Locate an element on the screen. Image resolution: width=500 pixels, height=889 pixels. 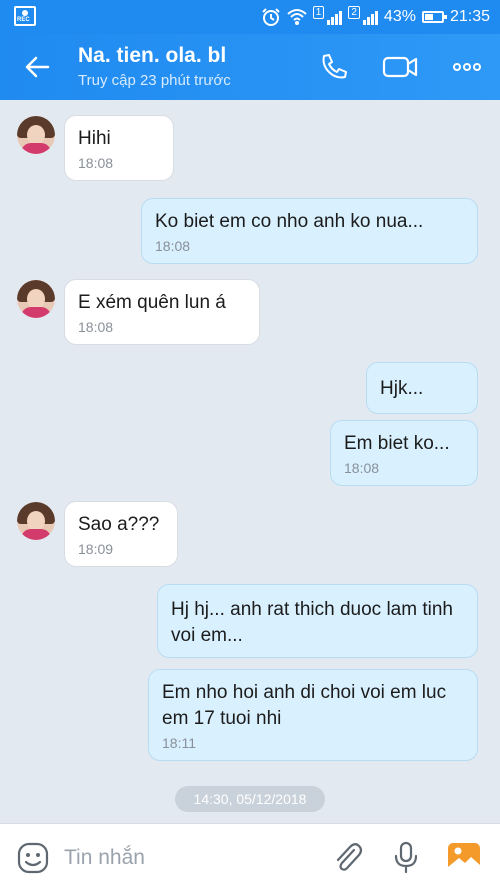
message-text: Hihi is located at coordinates (94, 138).